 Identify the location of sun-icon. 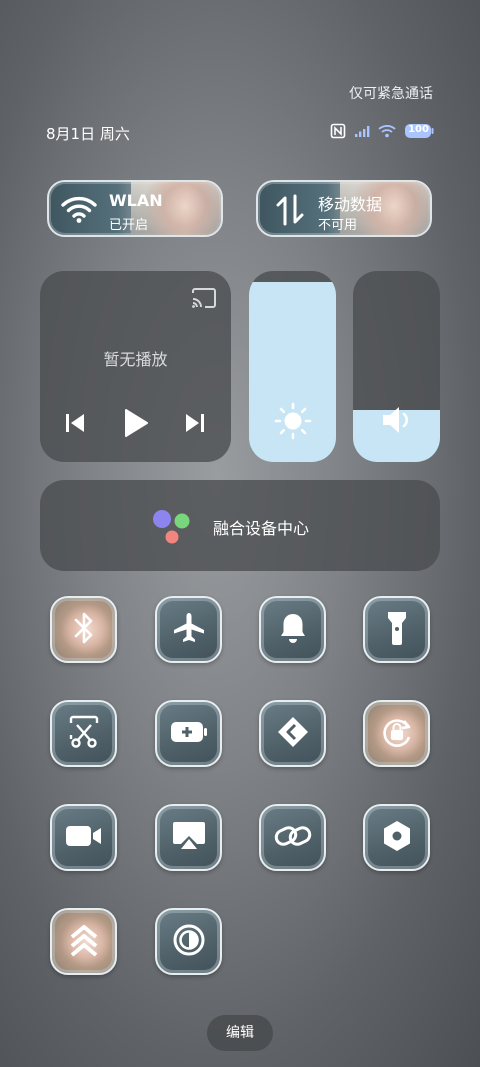
(292, 423).